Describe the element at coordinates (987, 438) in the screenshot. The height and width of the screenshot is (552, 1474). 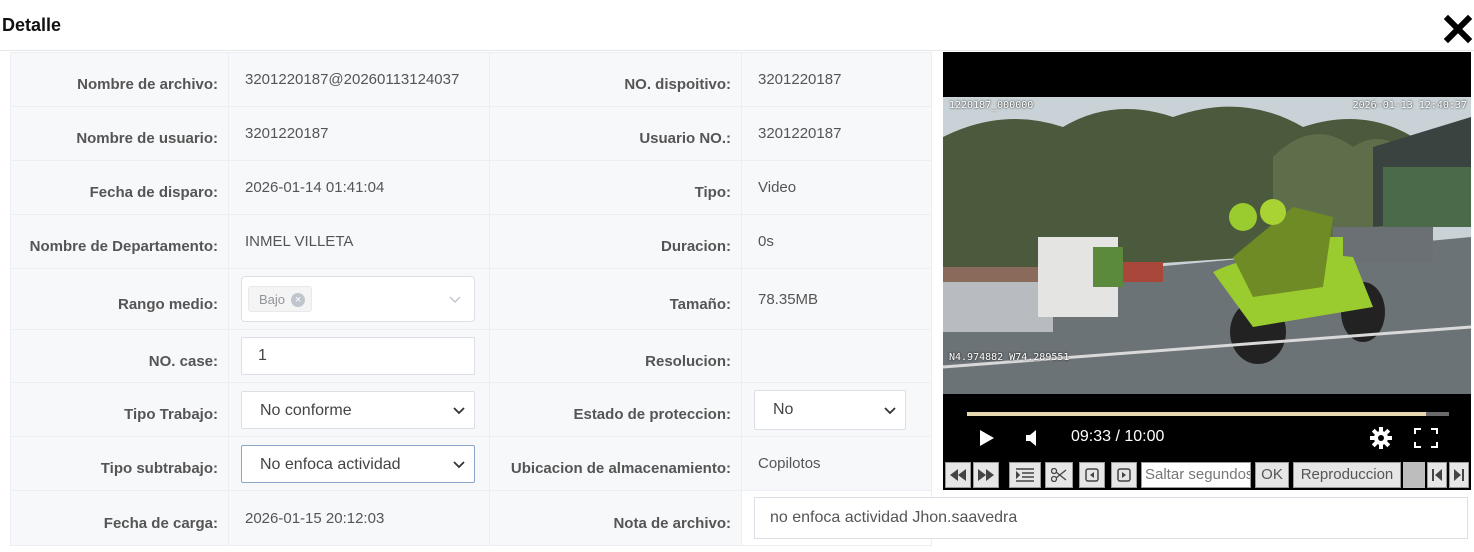
I see `play-icon` at that location.